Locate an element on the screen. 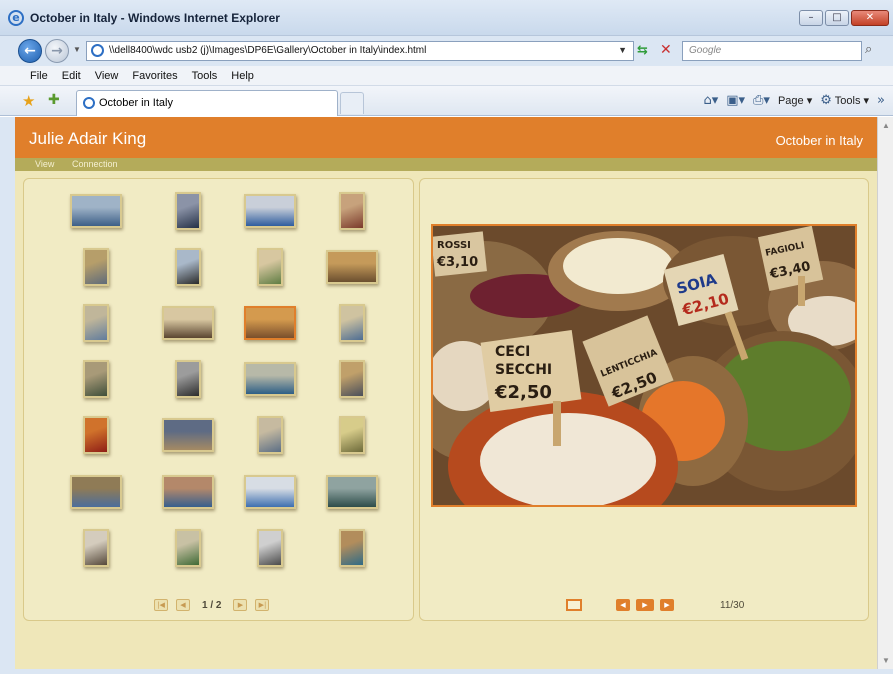  menu-edit: Edit is located at coordinates (71, 76).